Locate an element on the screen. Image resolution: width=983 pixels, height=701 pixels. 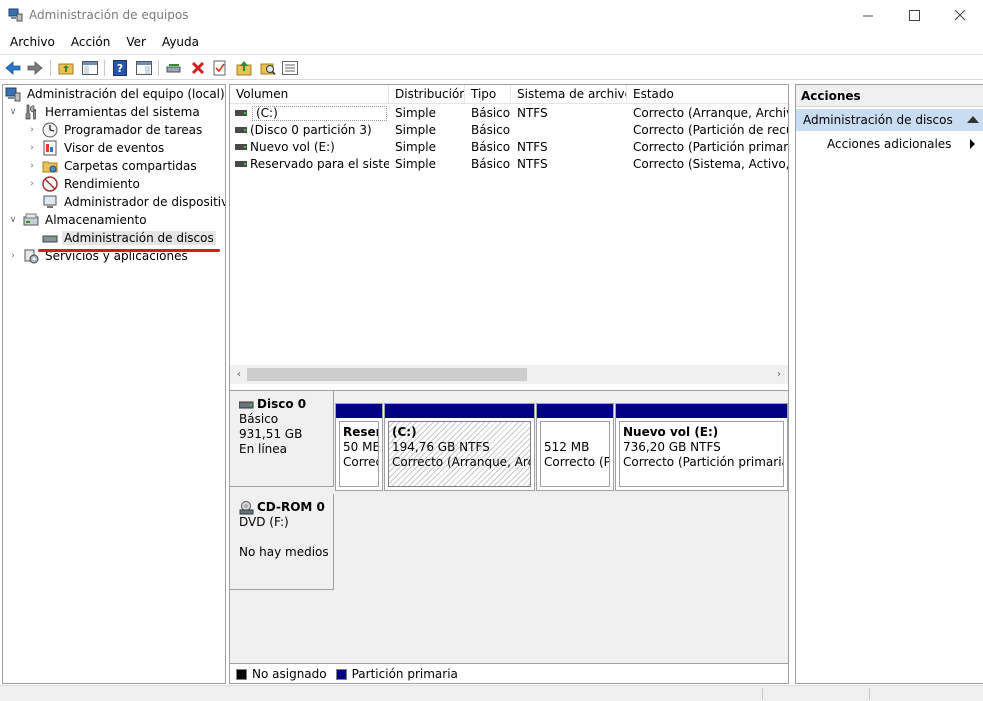
column-header-layout: Distribución is located at coordinates (427, 94).